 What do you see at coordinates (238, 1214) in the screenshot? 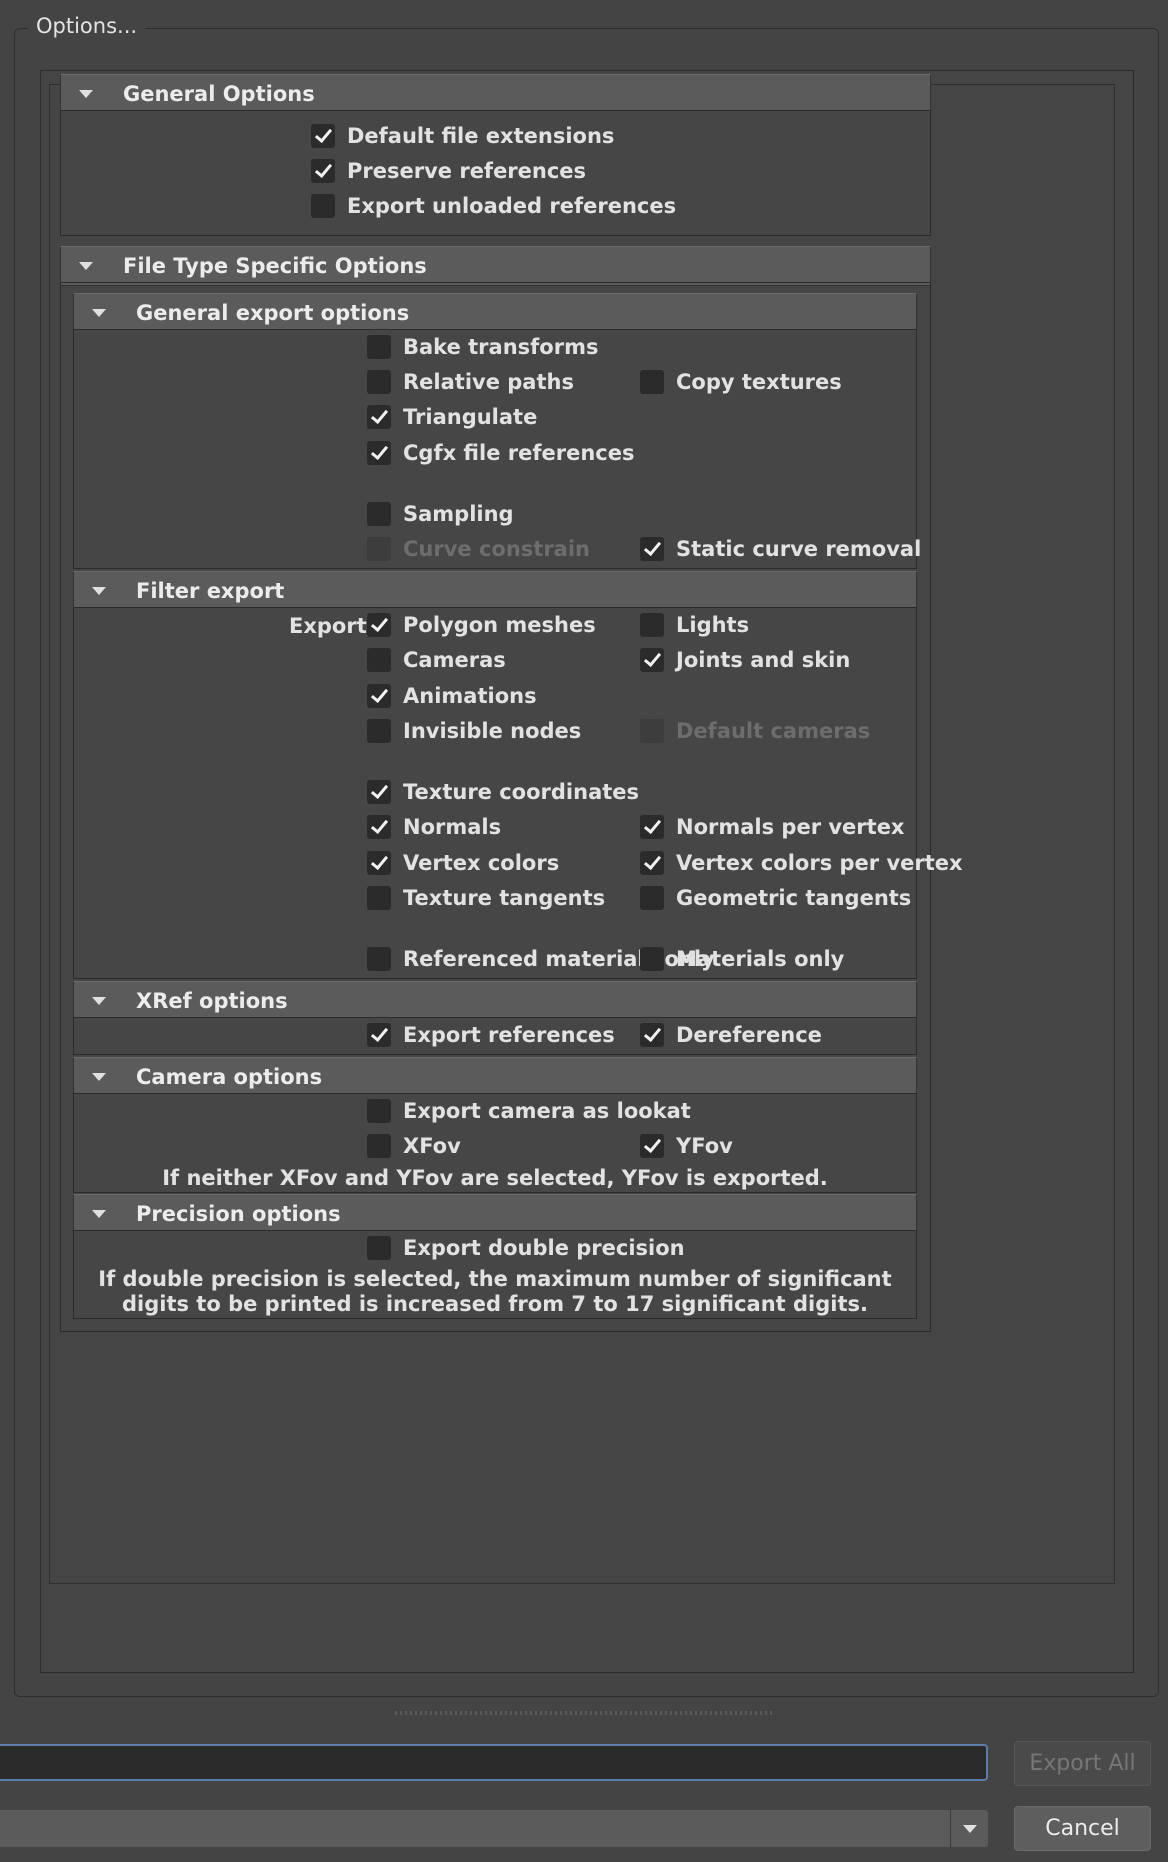
I see `section-title: Precision options` at bounding box center [238, 1214].